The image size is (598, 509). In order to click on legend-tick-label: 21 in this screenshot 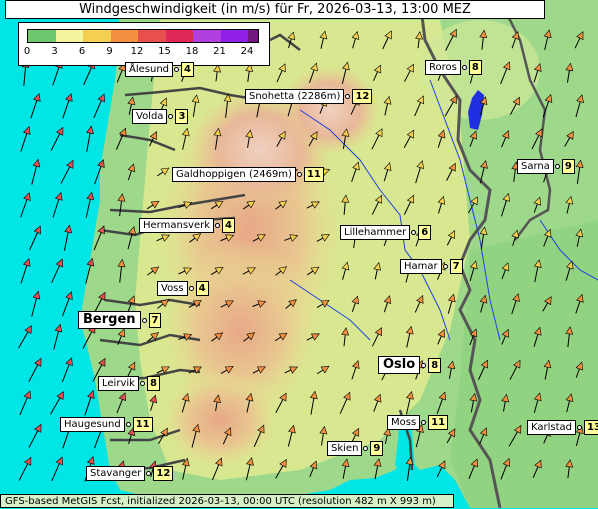, I will do `click(219, 51)`.